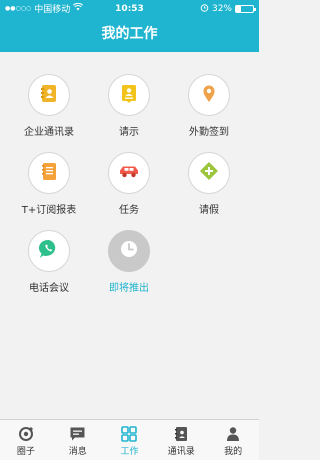  I want to click on tab-label: 工作, so click(129, 451).